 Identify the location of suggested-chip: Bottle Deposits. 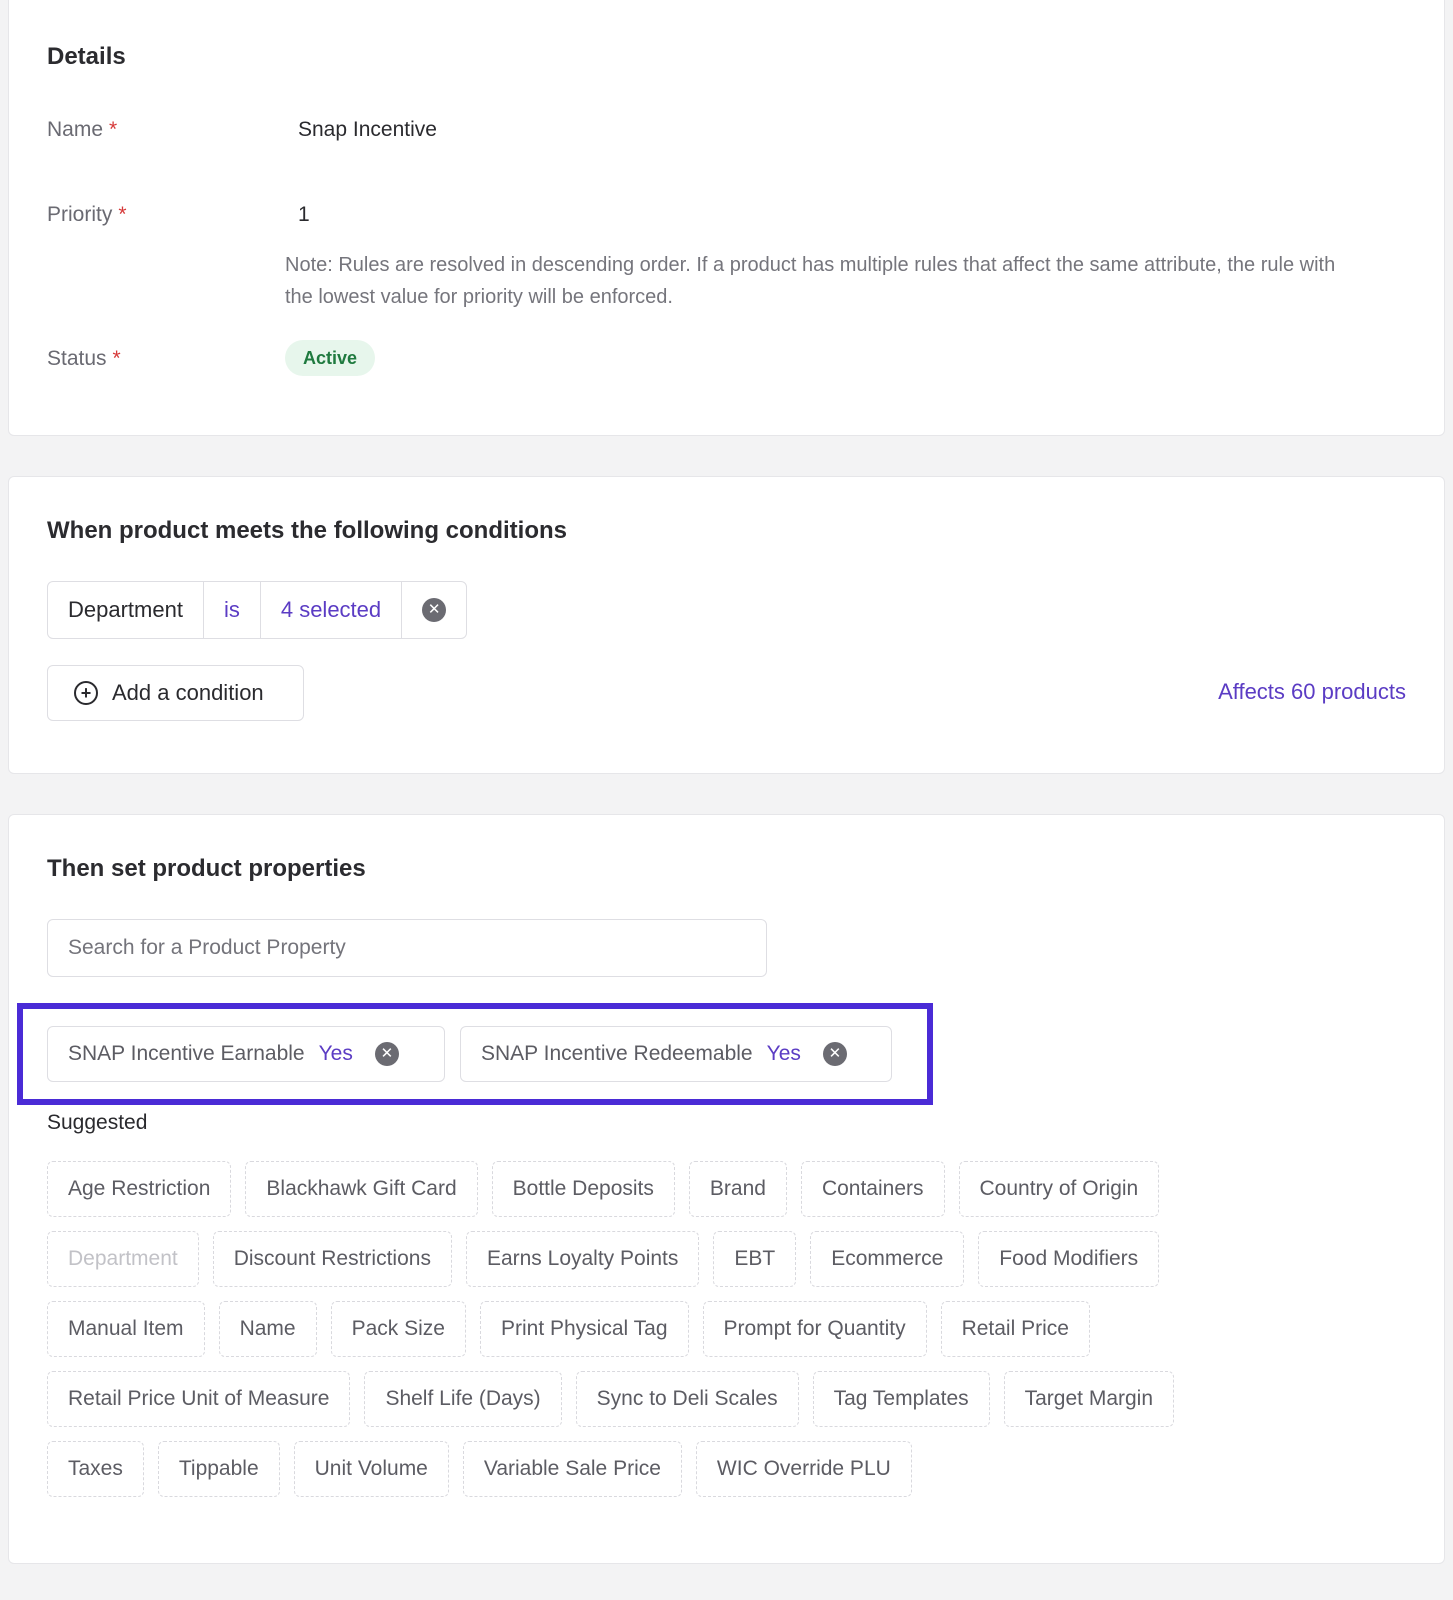
(583, 1189).